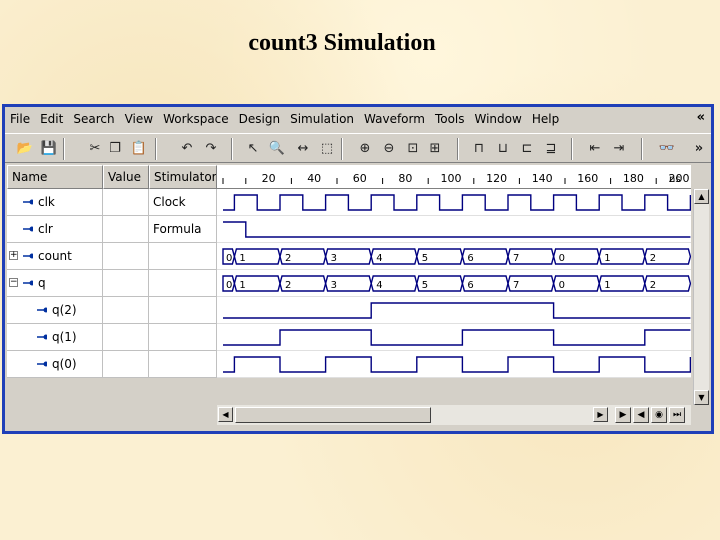 The width and height of the screenshot is (720, 540). I want to click on signal-row-q(0): q(0), so click(349, 364).